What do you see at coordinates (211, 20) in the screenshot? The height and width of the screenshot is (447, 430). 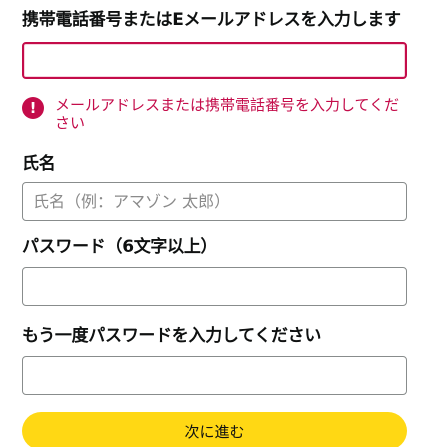 I see `contact-label: 携帯電話番号またはEメールアドレスを入力します` at bounding box center [211, 20].